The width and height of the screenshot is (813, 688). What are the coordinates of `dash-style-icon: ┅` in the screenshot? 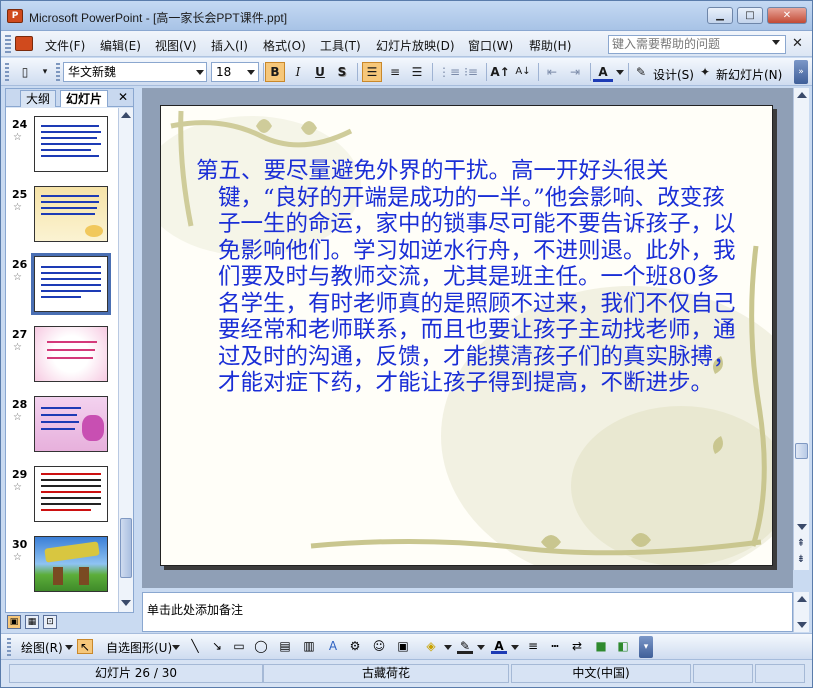 It's located at (555, 646).